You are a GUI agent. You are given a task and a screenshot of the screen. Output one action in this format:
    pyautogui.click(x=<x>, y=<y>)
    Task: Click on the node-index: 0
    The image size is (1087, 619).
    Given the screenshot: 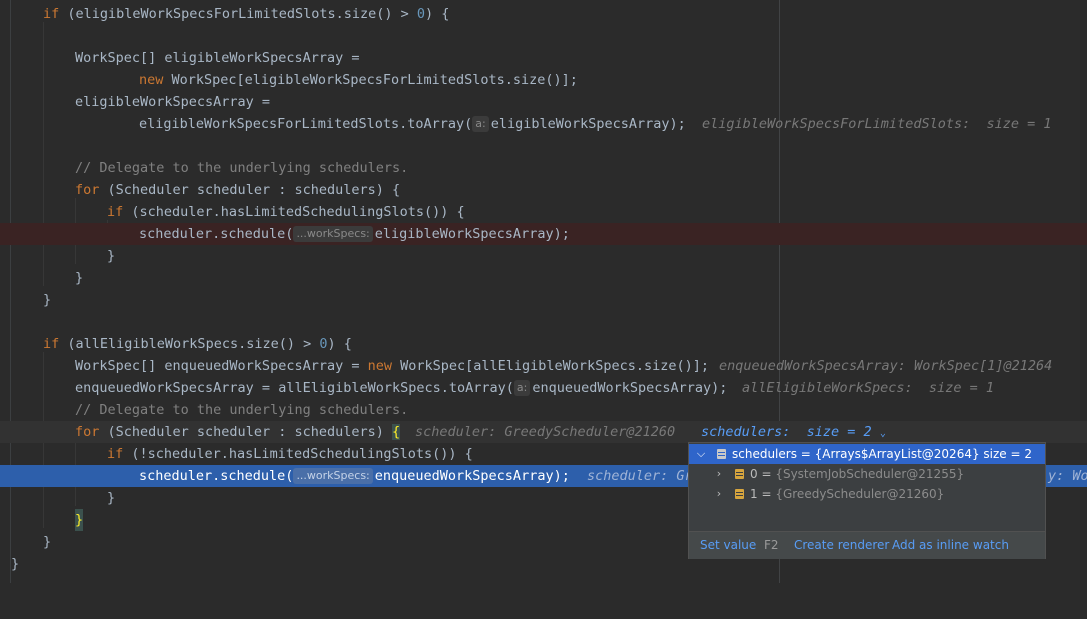 What is the action you would take?
    pyautogui.click(x=754, y=474)
    